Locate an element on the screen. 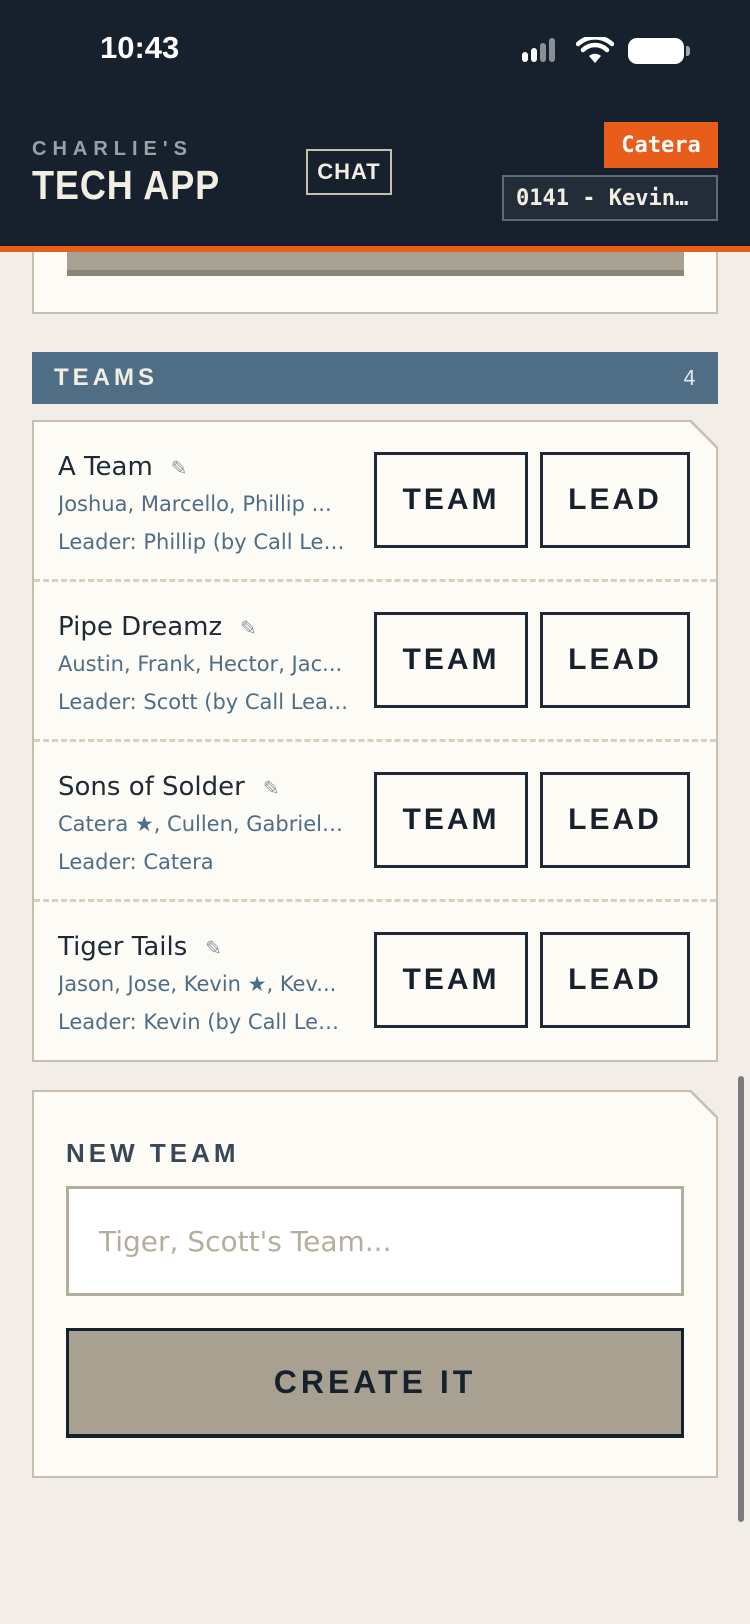 This screenshot has width=750, height=1624. new-team-name-input is located at coordinates (375, 1241).